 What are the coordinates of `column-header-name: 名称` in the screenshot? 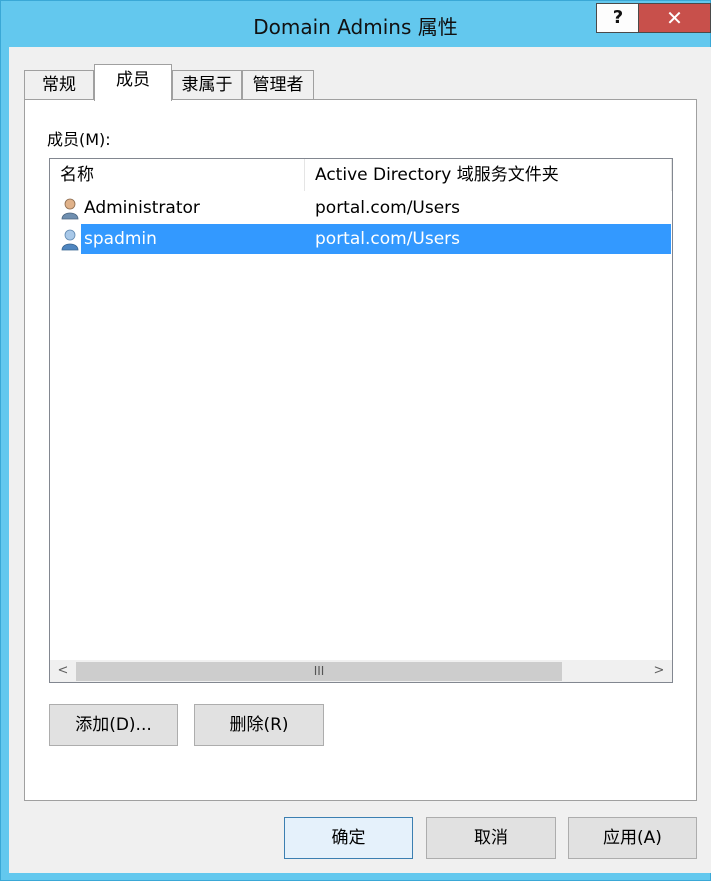 It's located at (177, 175).